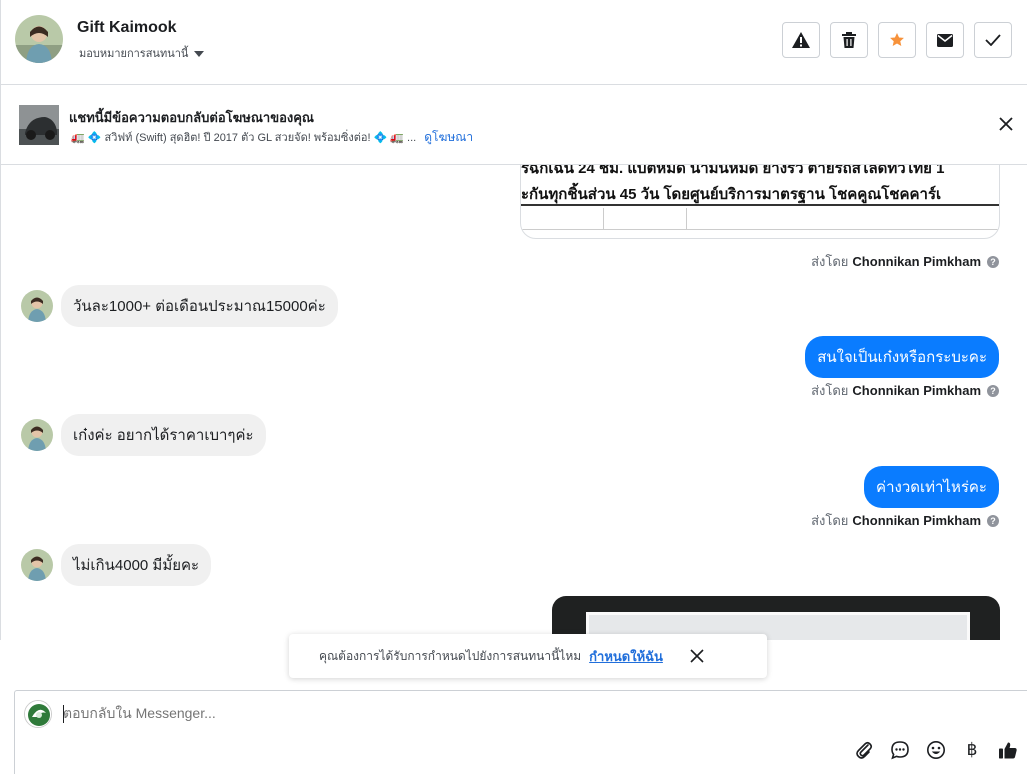  What do you see at coordinates (39, 39) in the screenshot?
I see `contact-avatar` at bounding box center [39, 39].